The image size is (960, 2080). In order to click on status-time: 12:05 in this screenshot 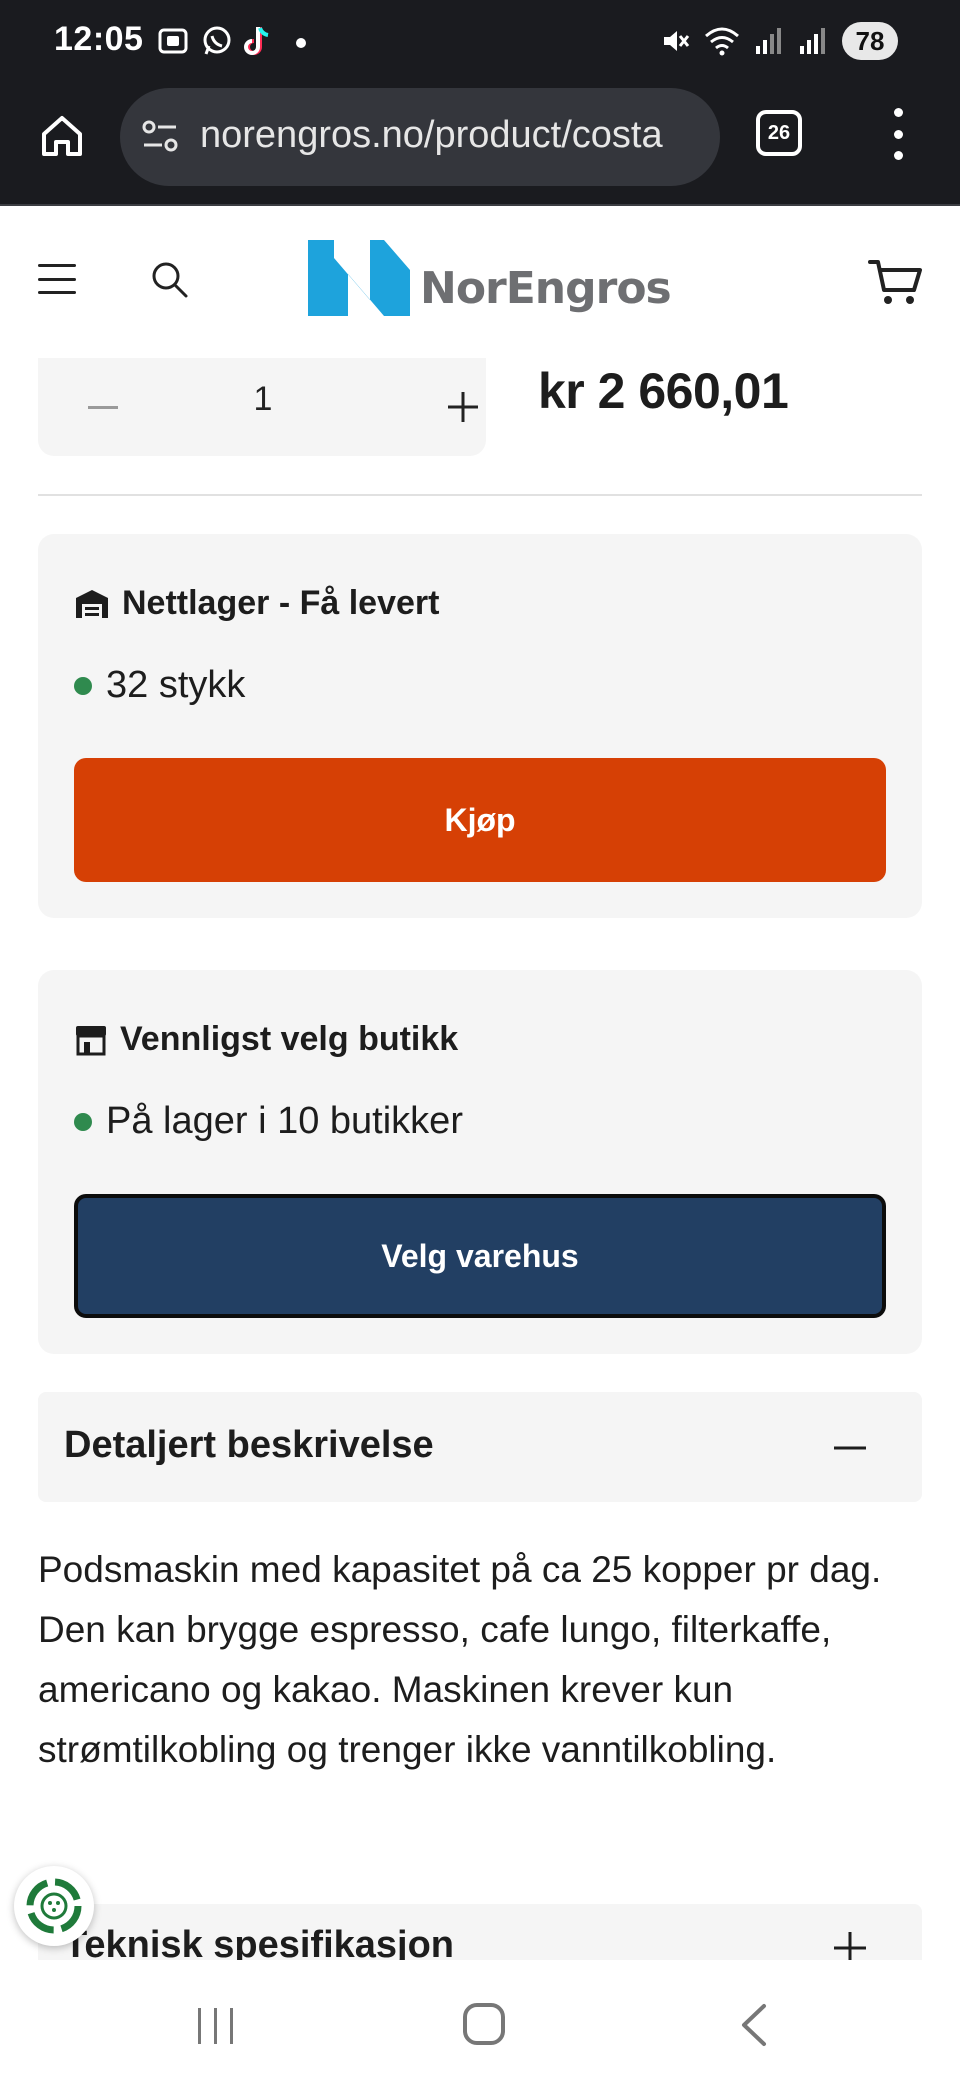, I will do `click(99, 39)`.